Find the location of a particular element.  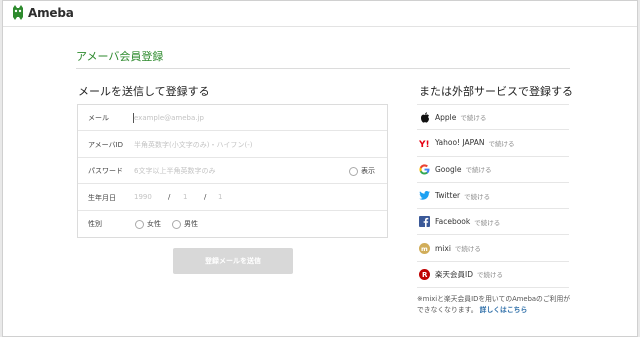

service-name: Apple is located at coordinates (446, 117).